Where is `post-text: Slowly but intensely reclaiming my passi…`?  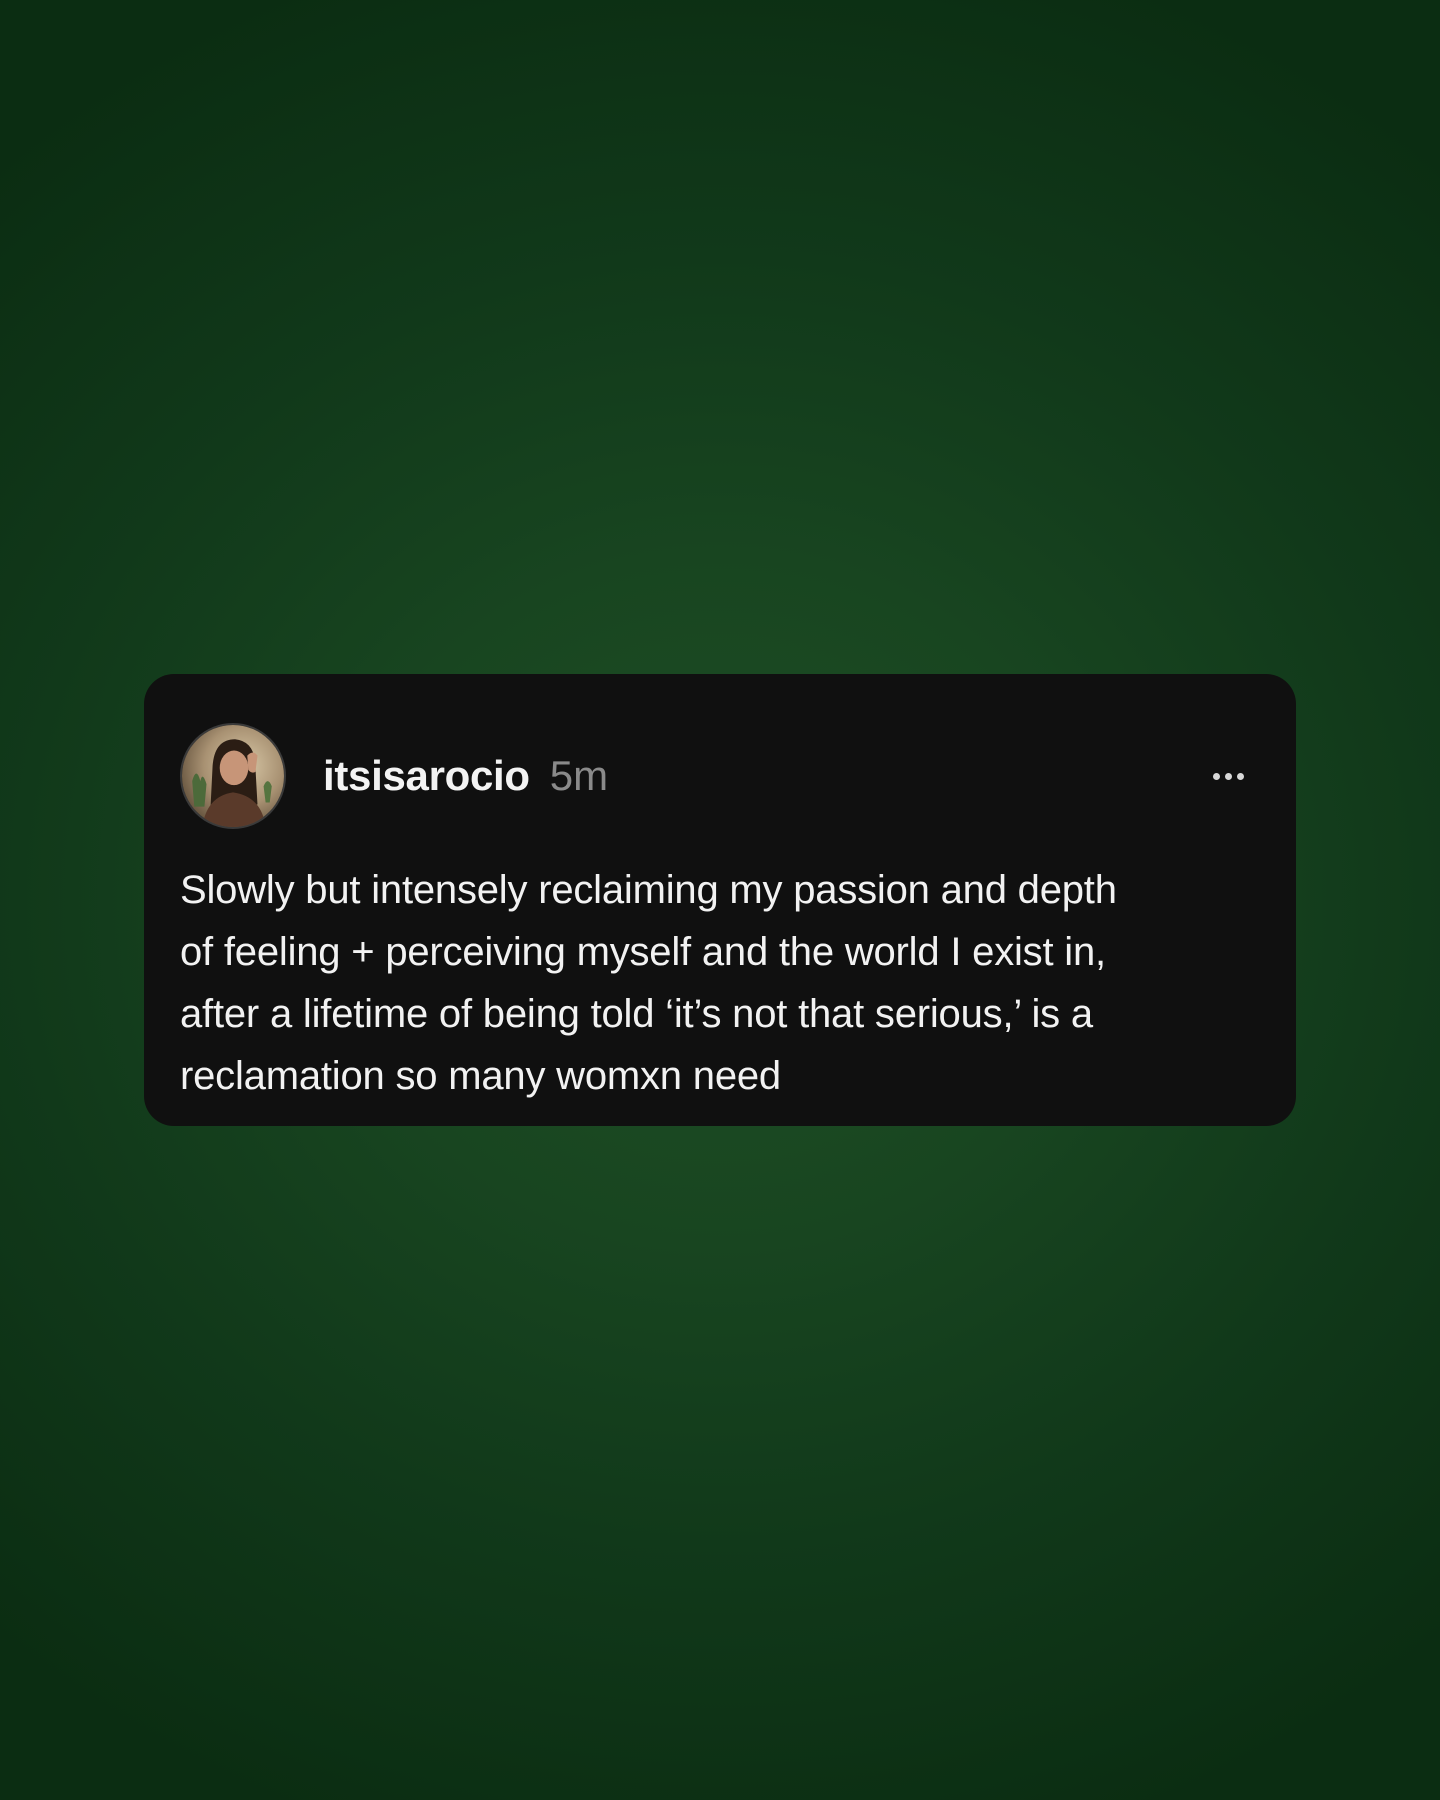 post-text: Slowly but intensely reclaiming my passi… is located at coordinates (722, 983).